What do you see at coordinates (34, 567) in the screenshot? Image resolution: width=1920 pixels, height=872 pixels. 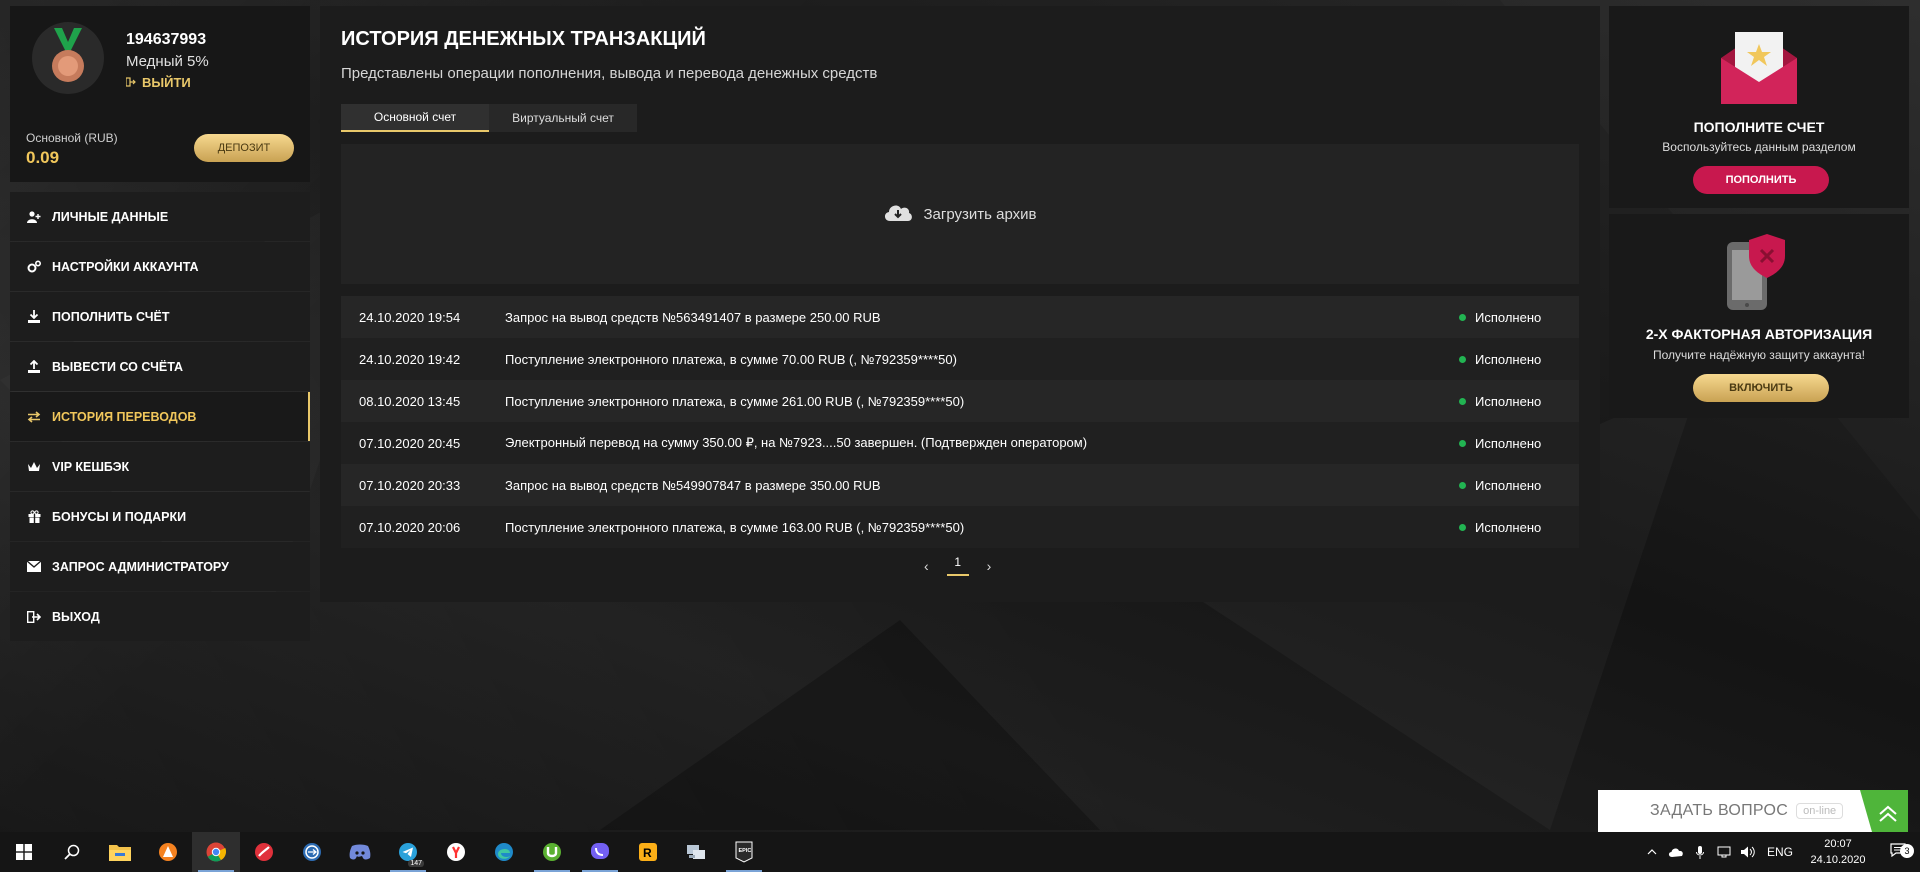 I see `envelope-icon` at bounding box center [34, 567].